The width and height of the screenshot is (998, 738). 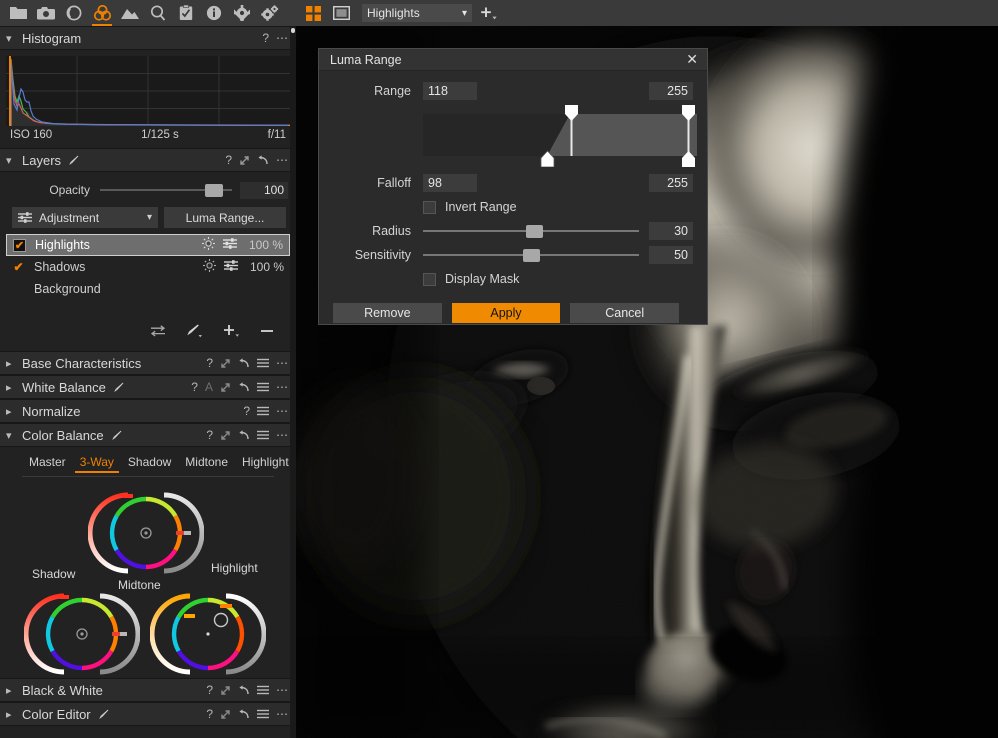 What do you see at coordinates (417, 13) in the screenshot?
I see `variant-select: Highlights ▾` at bounding box center [417, 13].